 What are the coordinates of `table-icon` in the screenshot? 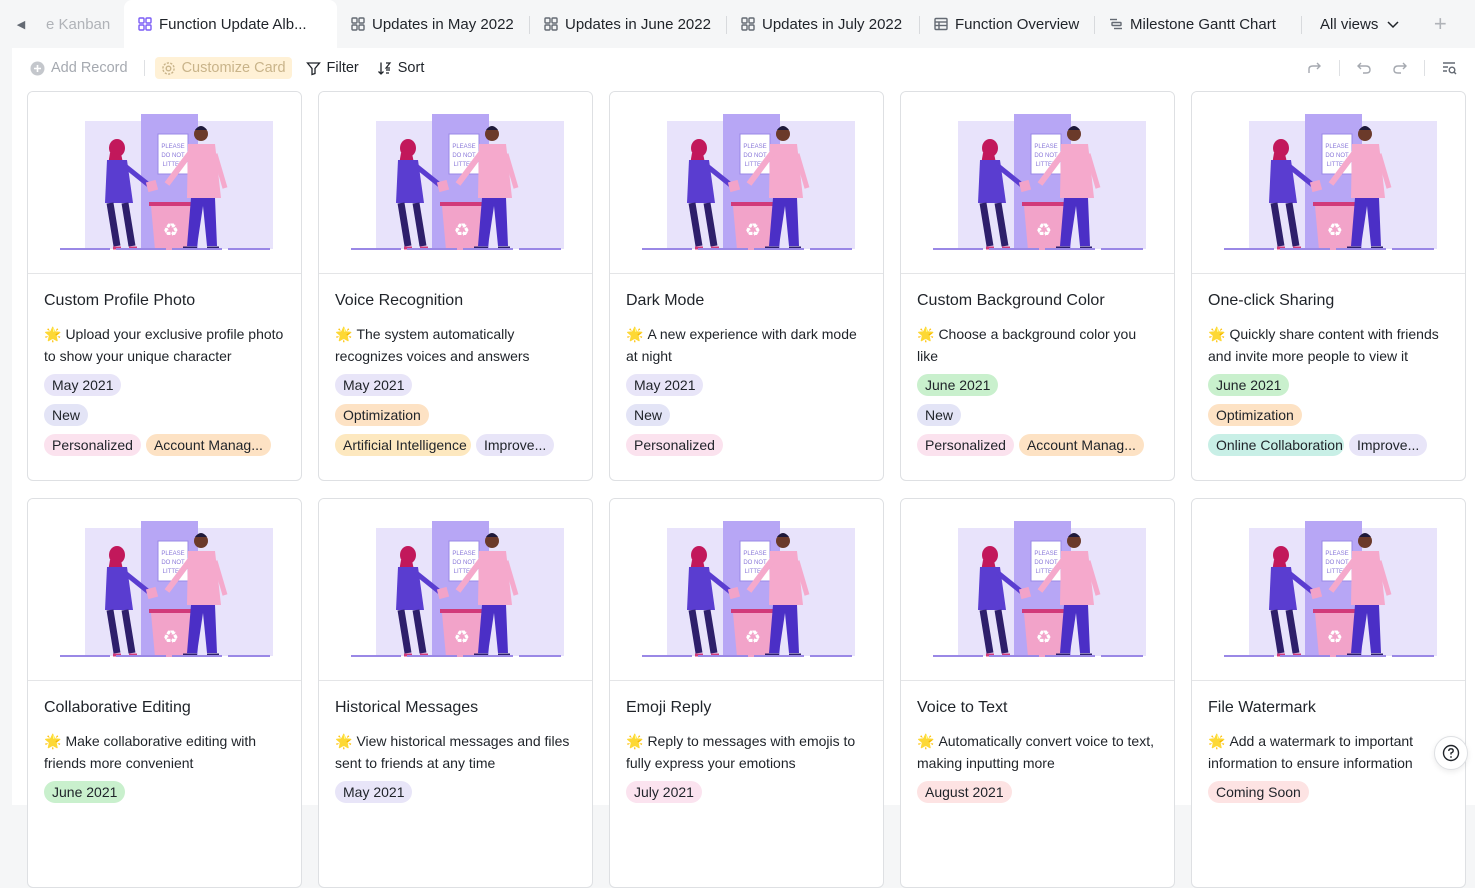 It's located at (941, 24).